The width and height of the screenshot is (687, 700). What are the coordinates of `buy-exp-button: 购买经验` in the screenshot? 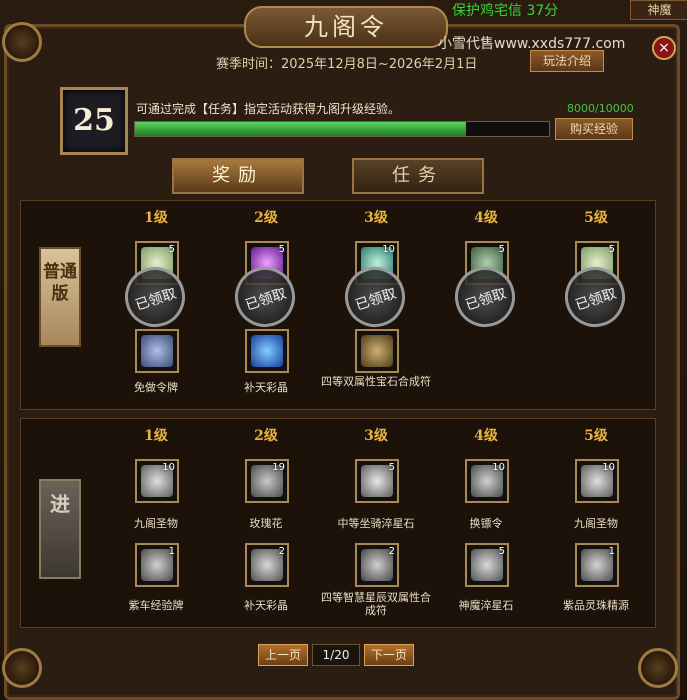 It's located at (594, 129).